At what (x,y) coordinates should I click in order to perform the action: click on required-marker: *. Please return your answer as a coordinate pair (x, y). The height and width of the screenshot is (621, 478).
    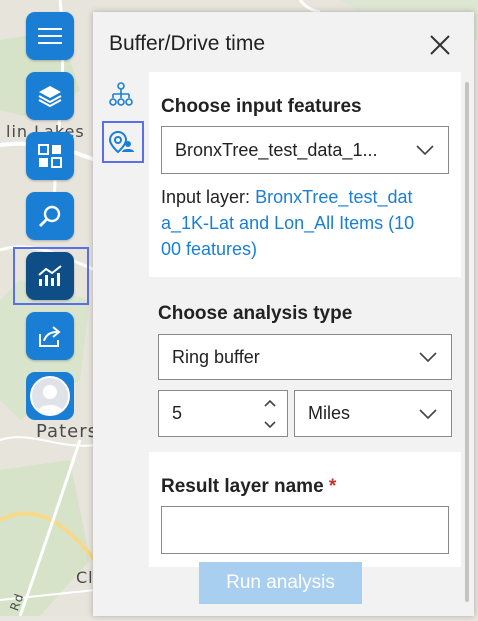
    Looking at the image, I should click on (332, 486).